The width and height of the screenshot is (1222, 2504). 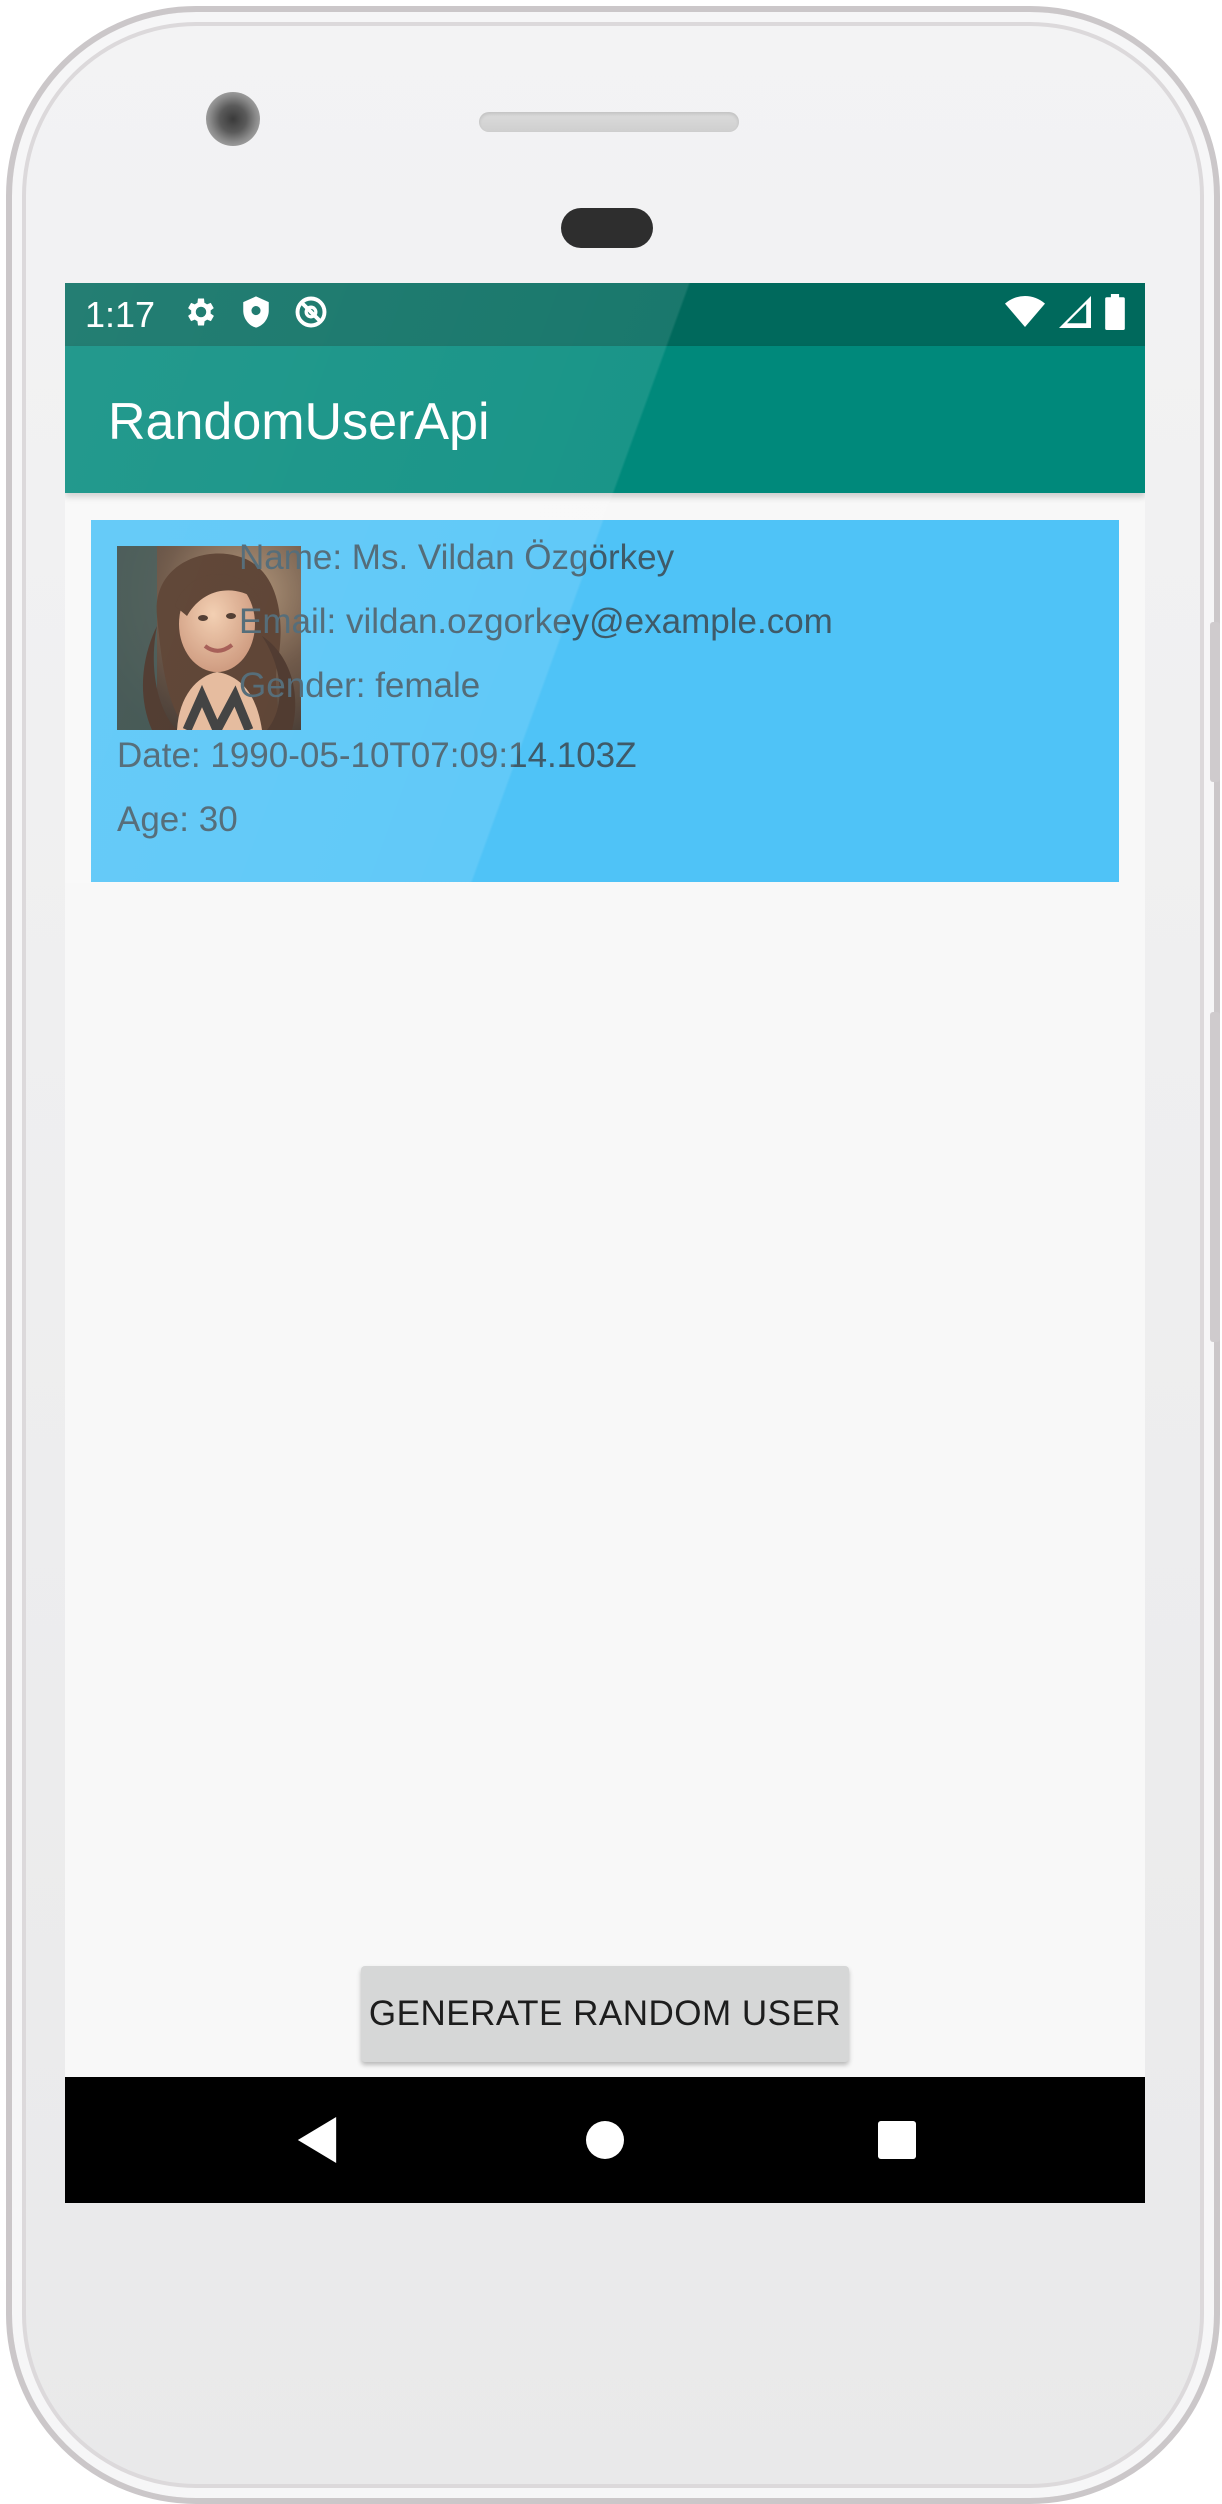 I want to click on do-not-disturb-icon, so click(x=311, y=314).